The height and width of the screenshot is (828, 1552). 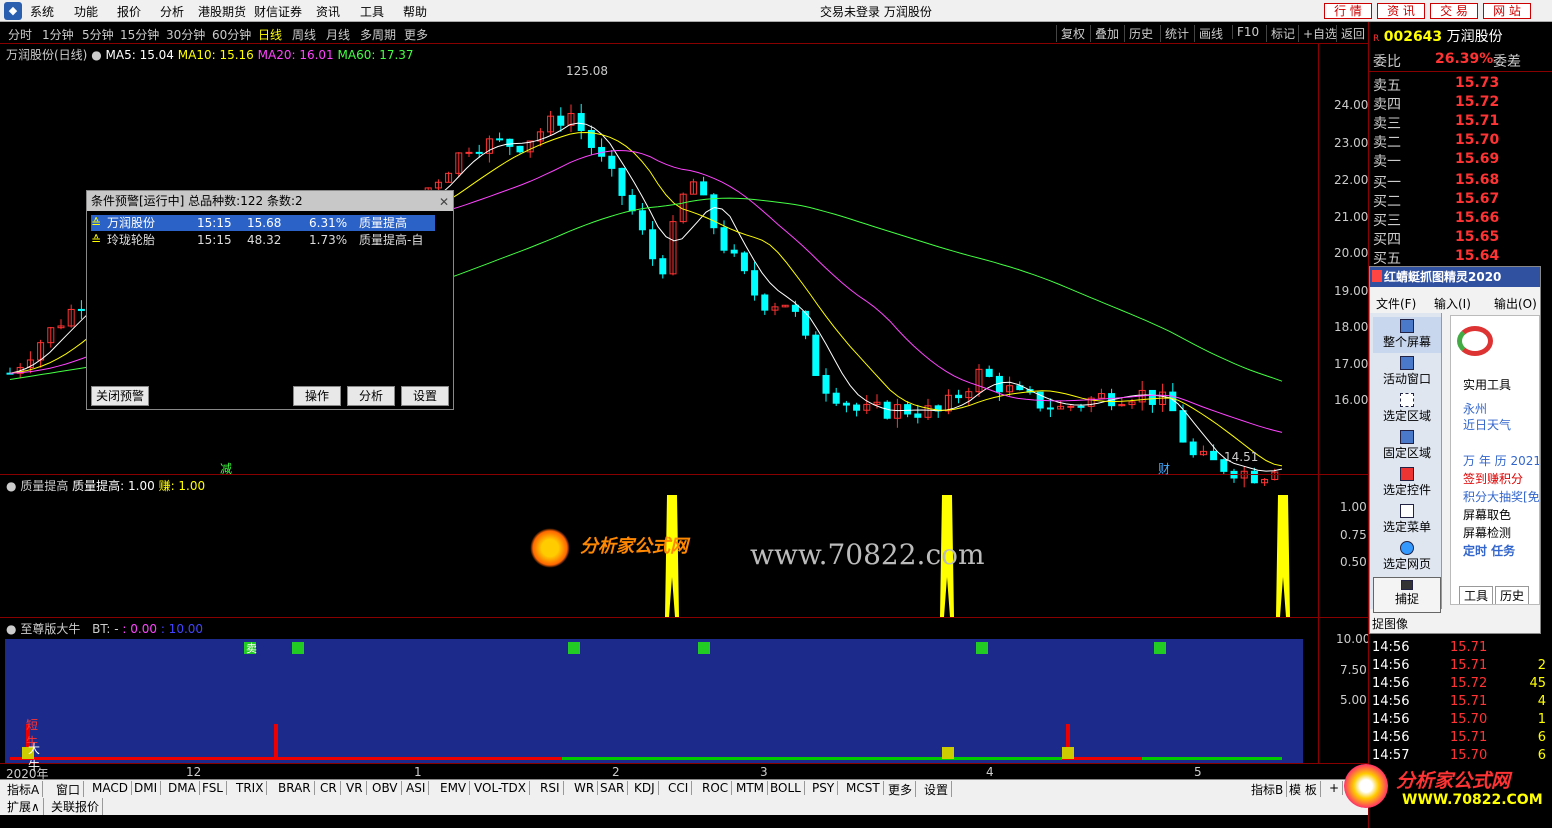 What do you see at coordinates (1461, 84) in the screenshot?
I see `orderbook-row: 卖五 15.73` at bounding box center [1461, 84].